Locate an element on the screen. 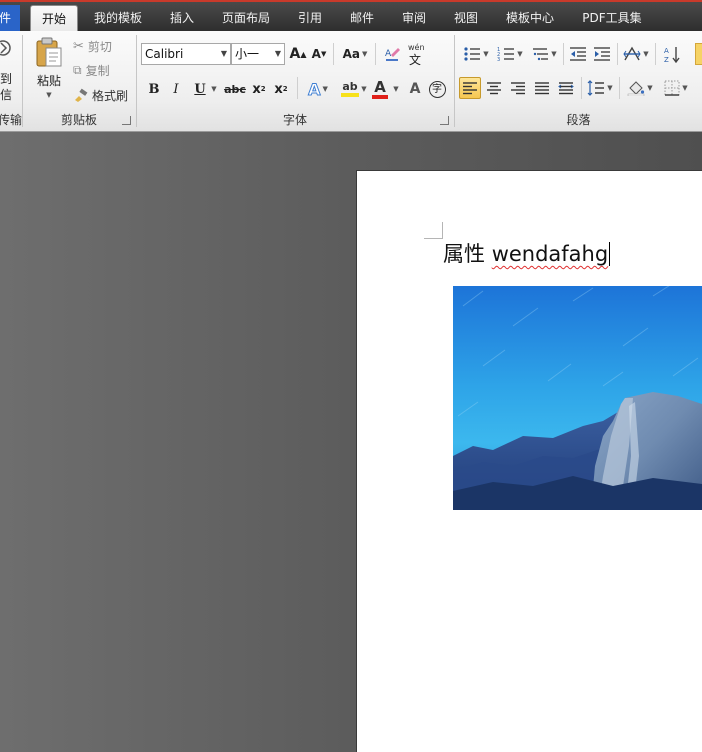 The height and width of the screenshot is (752, 702). cut-button: ✂ 剪切 is located at coordinates (92, 46).